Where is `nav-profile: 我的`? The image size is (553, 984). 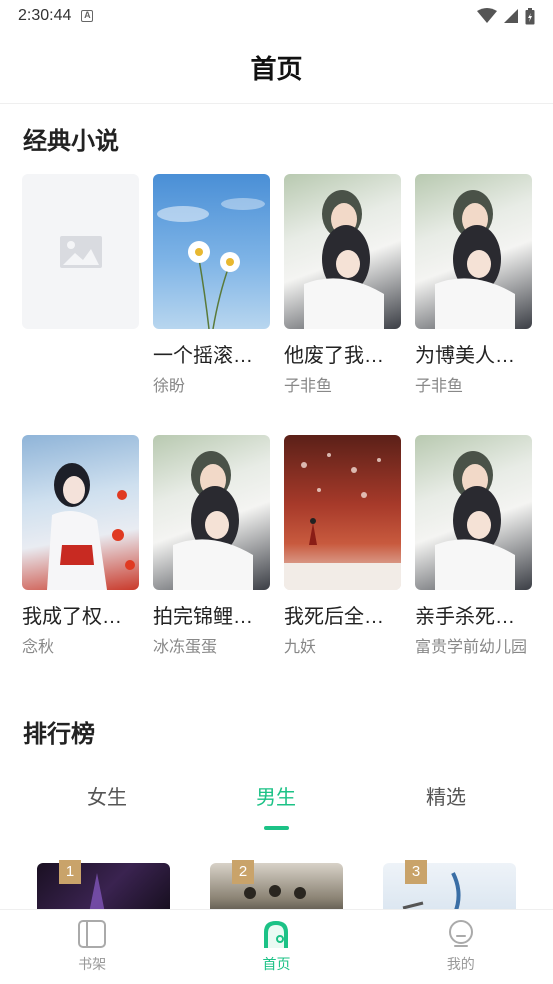
nav-profile: 我的 is located at coordinates (461, 947).